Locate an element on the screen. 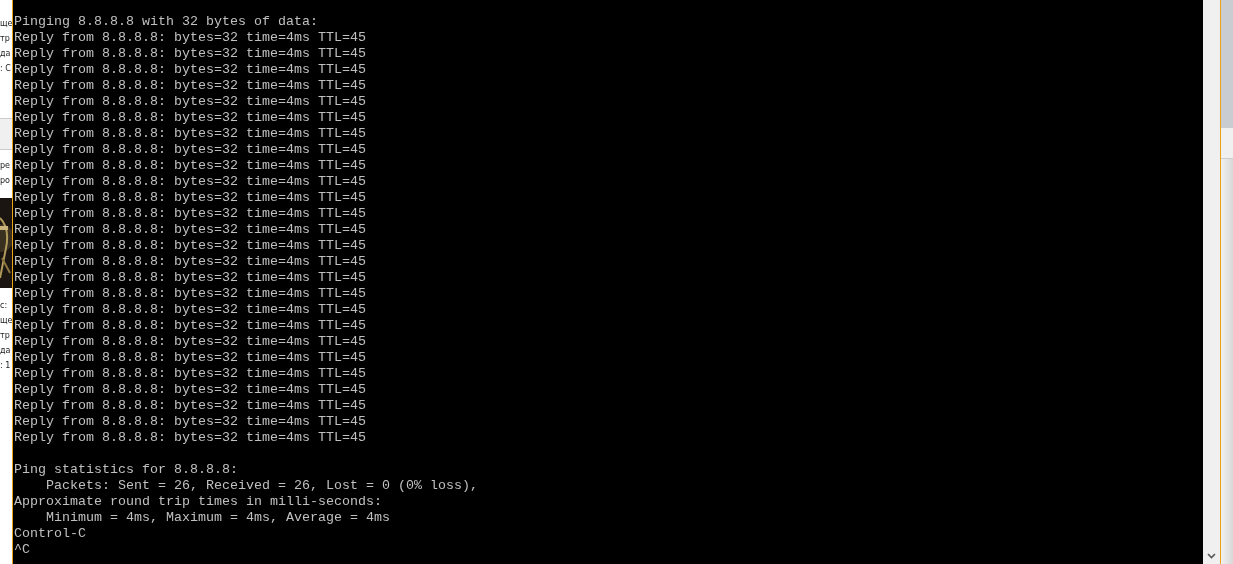  console-line: Pinging 8.8.8.8 with 32 bytes of data: is located at coordinates (166, 22).